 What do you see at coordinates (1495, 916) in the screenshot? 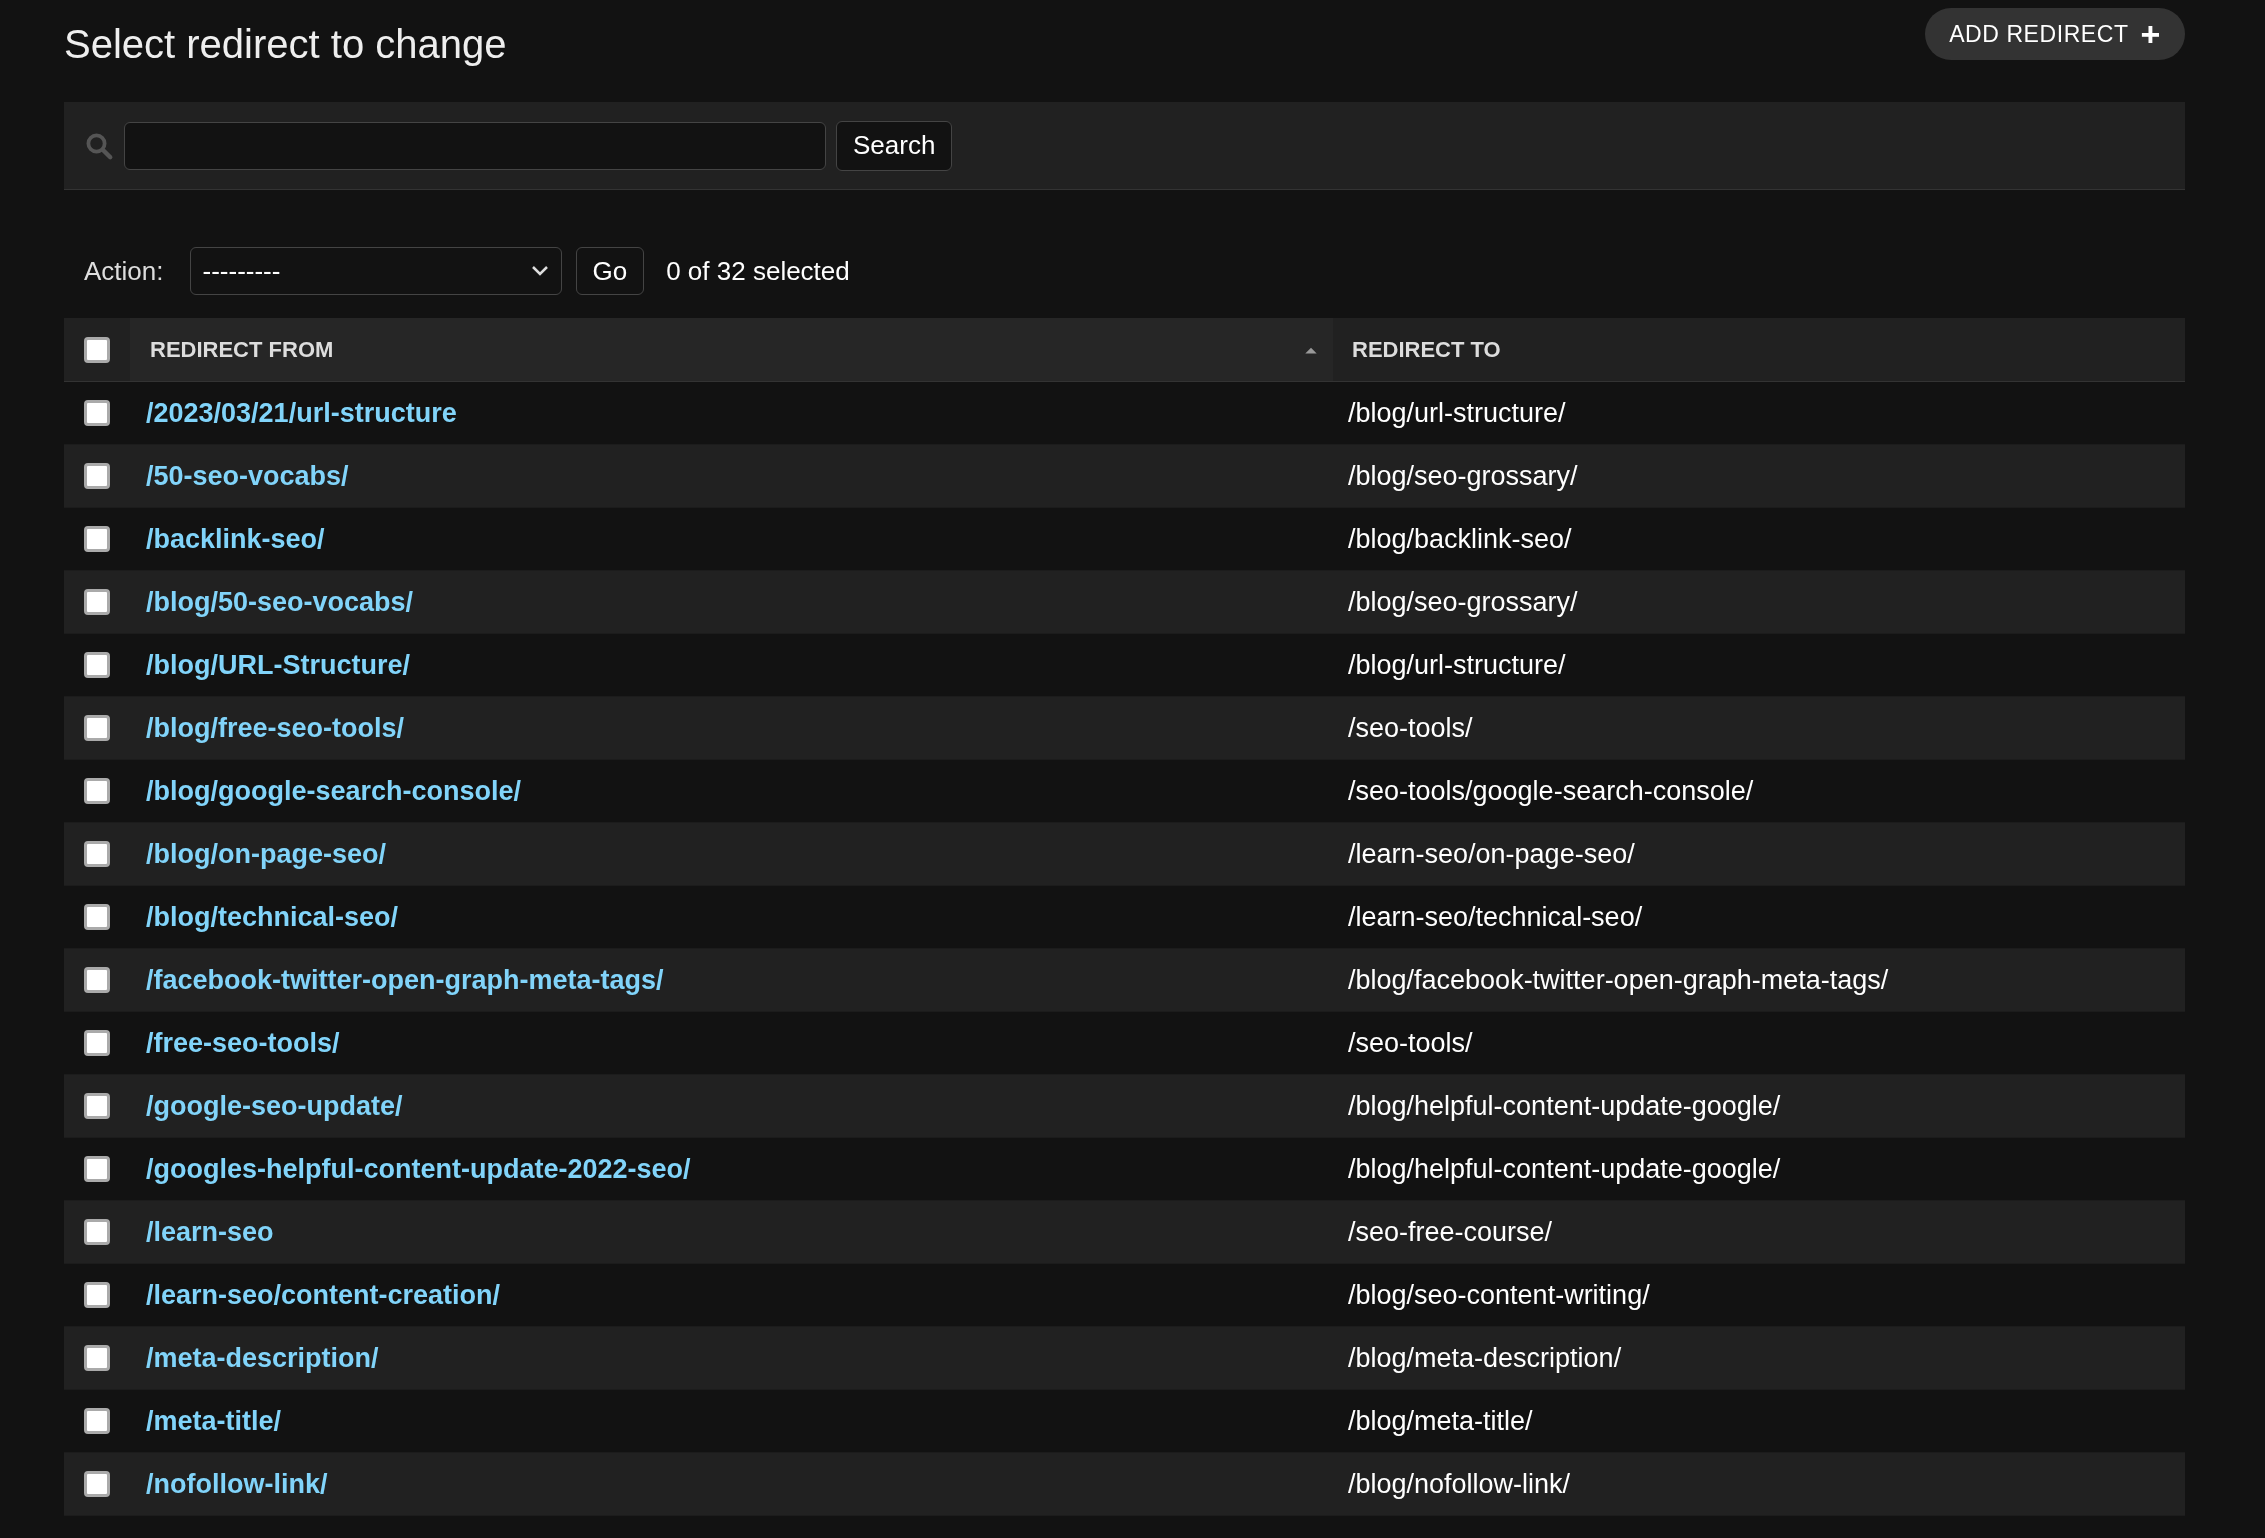
I see `redirect-to-cell: /learn-seo/technical-seo/` at bounding box center [1495, 916].